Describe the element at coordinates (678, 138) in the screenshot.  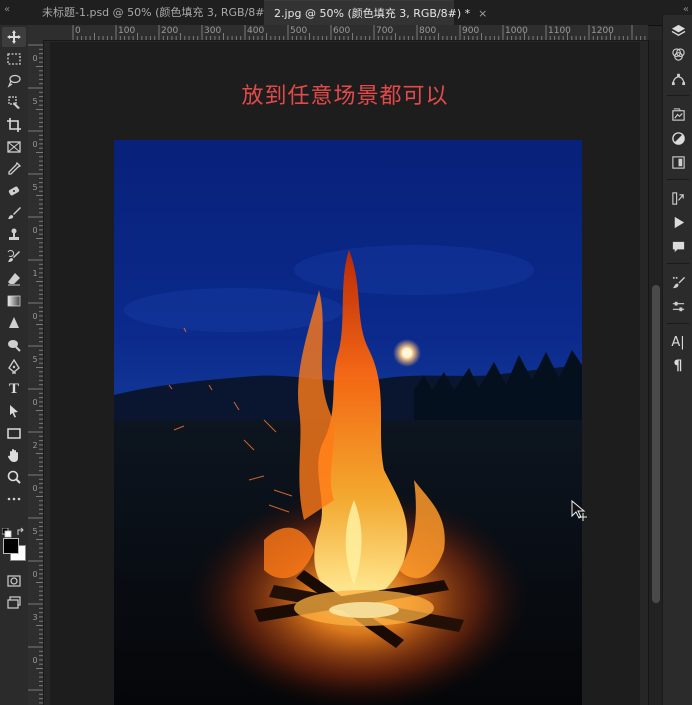
I see `adjustments-icon` at that location.